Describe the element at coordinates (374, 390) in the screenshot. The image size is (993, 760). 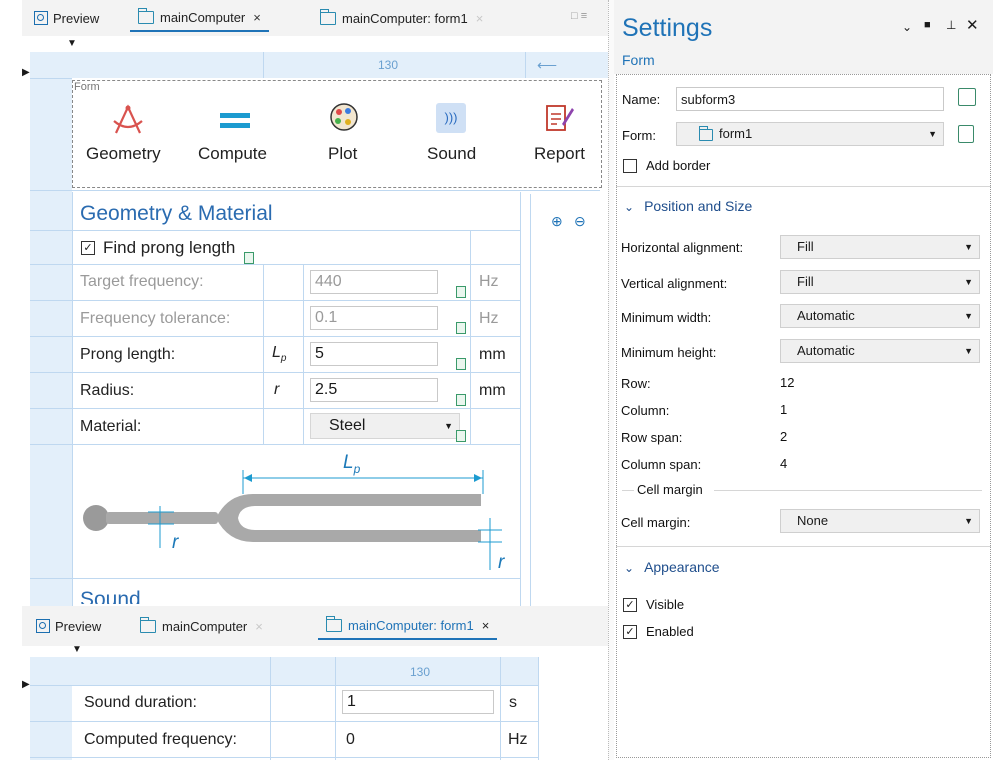
I see `radius-input: 2.5` at that location.